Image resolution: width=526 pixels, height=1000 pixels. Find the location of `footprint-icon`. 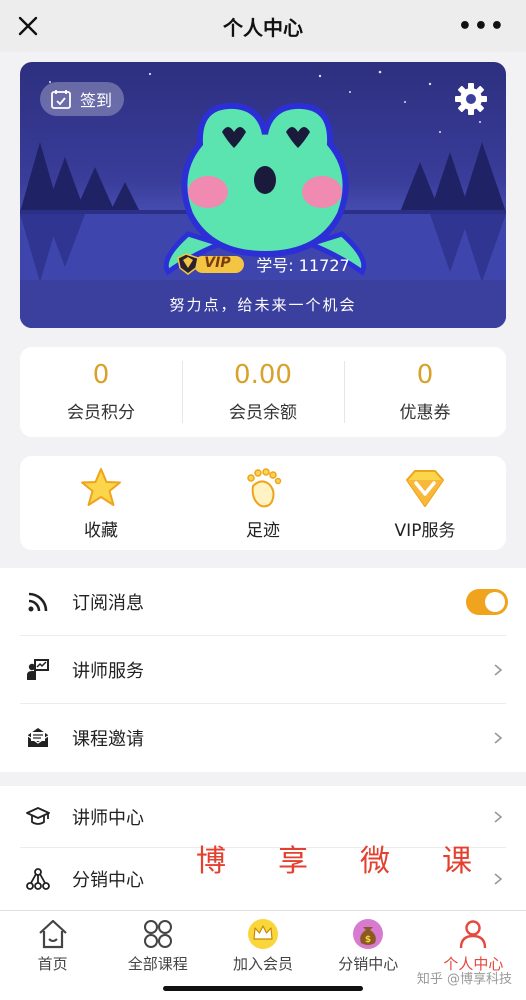

footprint-icon is located at coordinates (264, 487).